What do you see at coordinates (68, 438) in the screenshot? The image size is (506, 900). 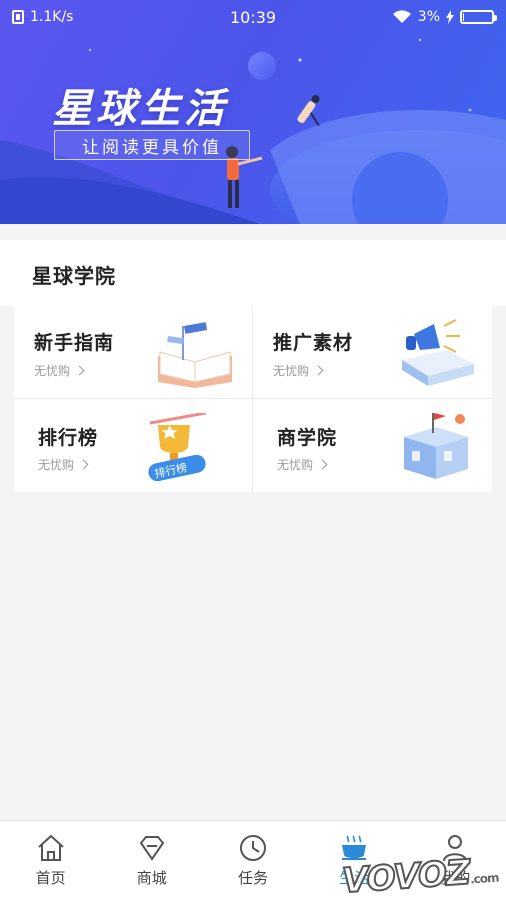 I see `card-title: 排行榜` at bounding box center [68, 438].